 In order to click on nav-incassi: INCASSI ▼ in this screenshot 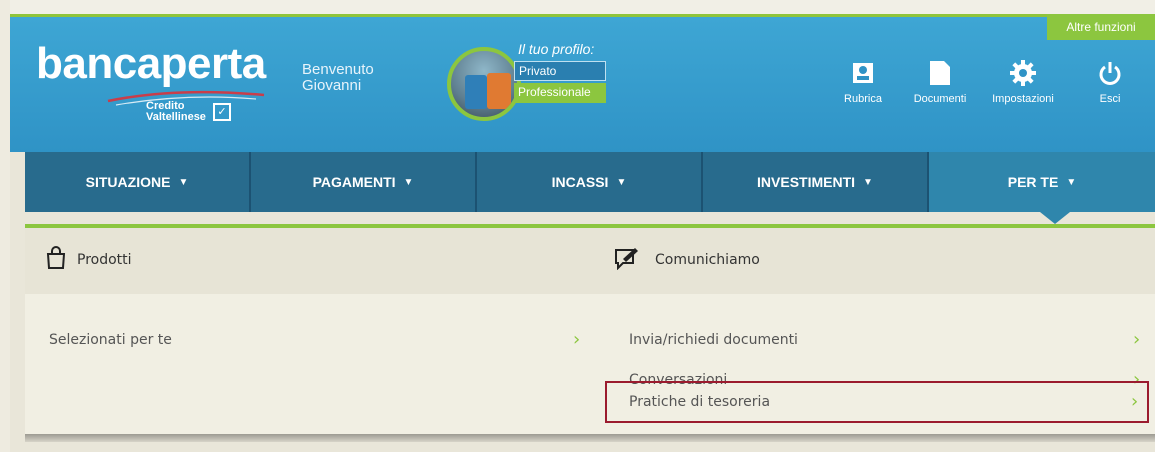, I will do `click(590, 182)`.